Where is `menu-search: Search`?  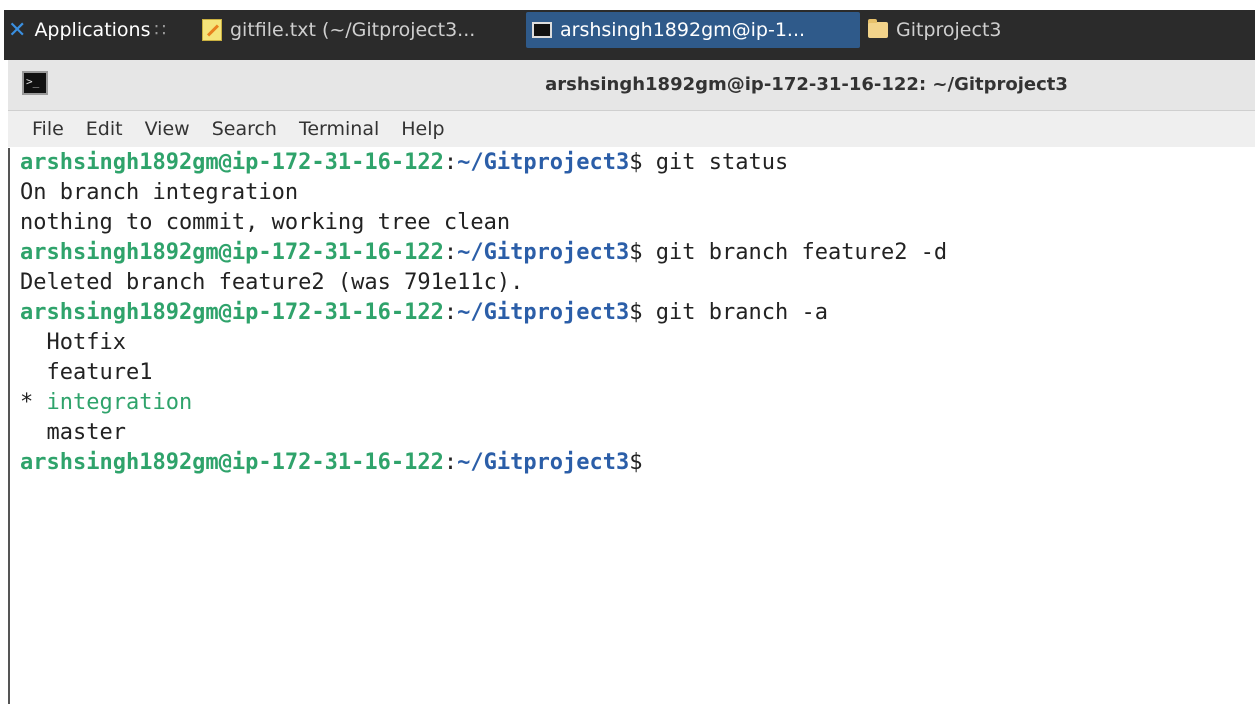 menu-search: Search is located at coordinates (244, 129).